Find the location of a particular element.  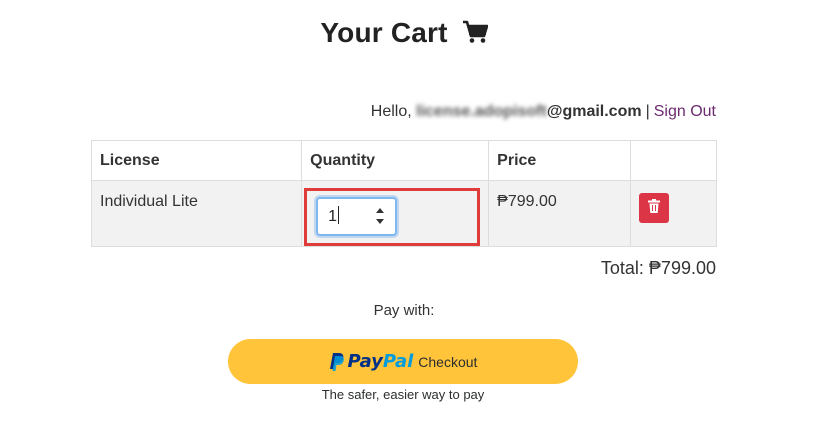

quantity-value: 1 is located at coordinates (333, 216).